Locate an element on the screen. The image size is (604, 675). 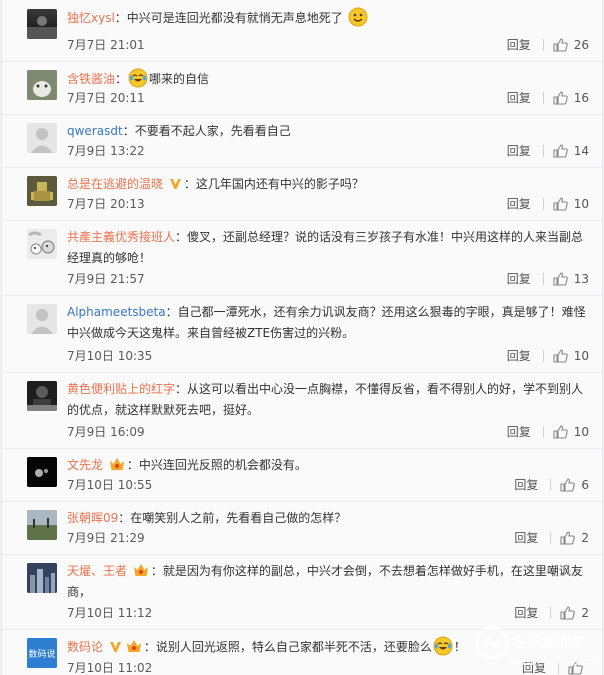
like-button is located at coordinates (578, 668).